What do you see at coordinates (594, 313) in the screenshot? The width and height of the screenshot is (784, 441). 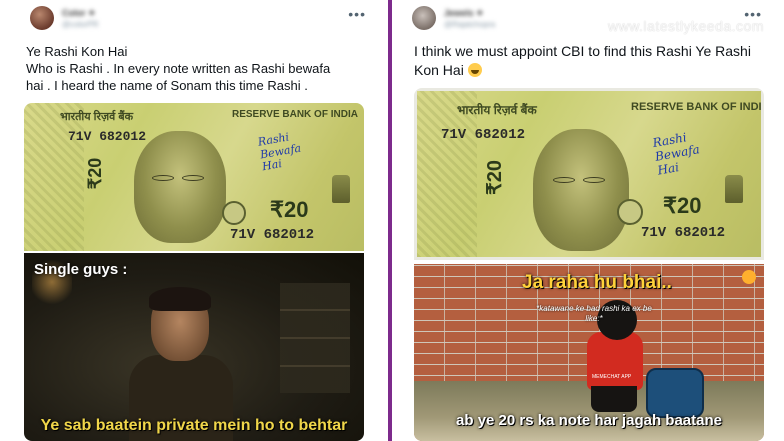 I see `meme-subtitle: *katawane ke bad rashi ka ex be like:*` at bounding box center [594, 313].